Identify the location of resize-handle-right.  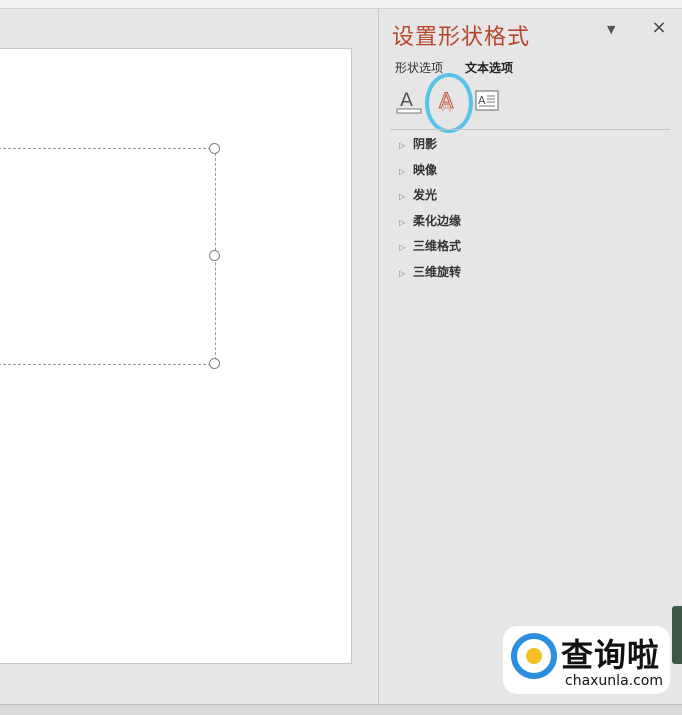
(214, 255).